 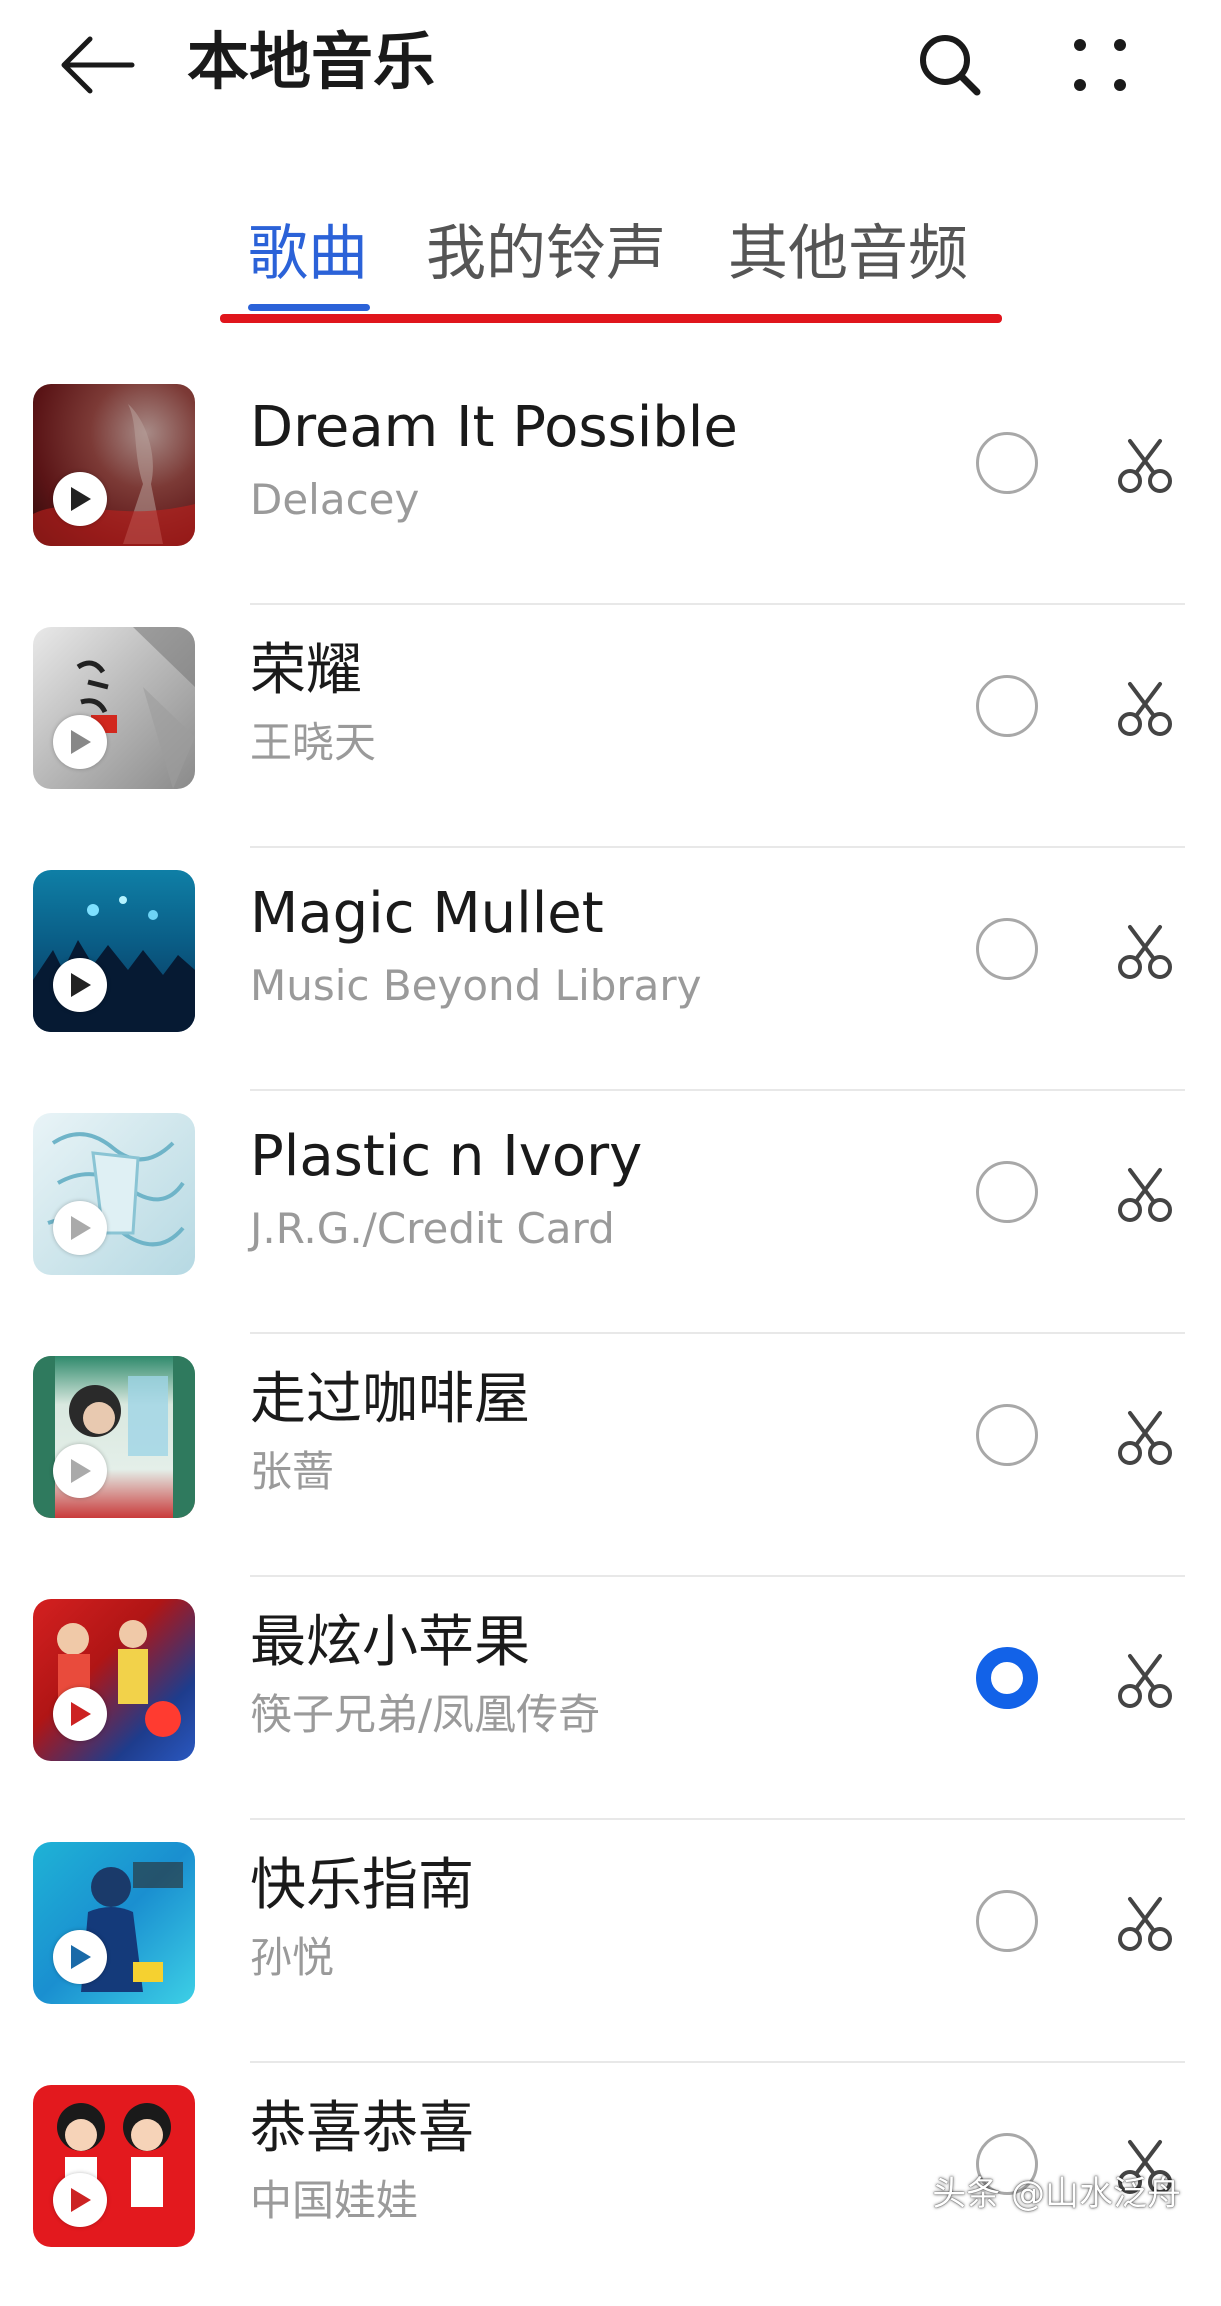 I want to click on search-icon, so click(x=950, y=65).